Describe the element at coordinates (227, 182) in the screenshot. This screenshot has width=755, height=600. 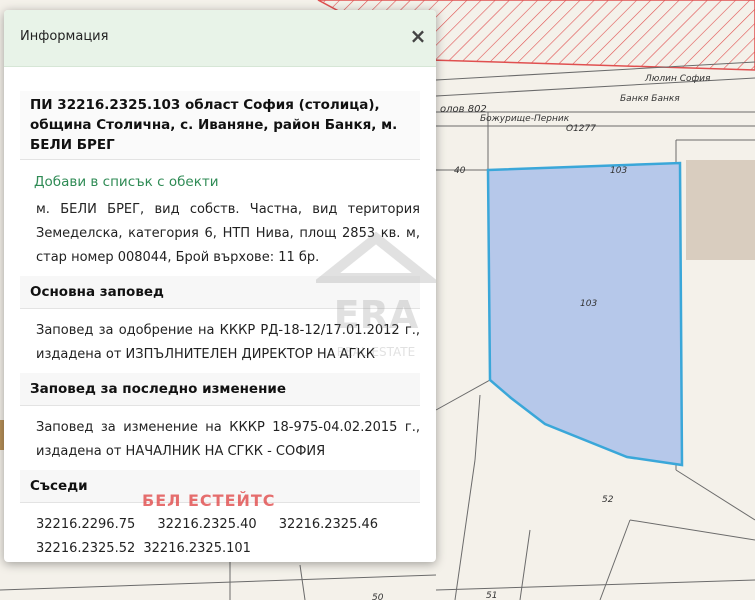
I see `add-to-list-link: Добави в списък с обекти` at that location.